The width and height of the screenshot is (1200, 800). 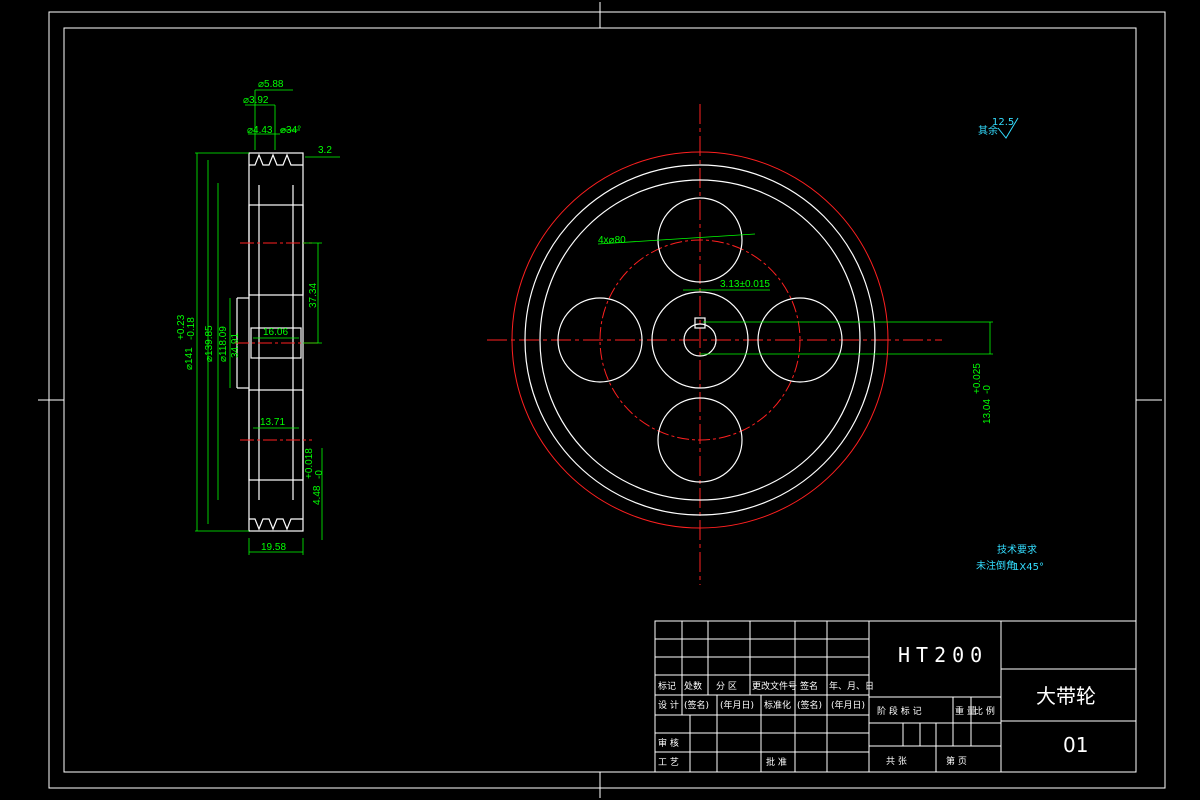 What do you see at coordinates (693, 686) in the screenshot?
I see `tb-label-count: 处数` at bounding box center [693, 686].